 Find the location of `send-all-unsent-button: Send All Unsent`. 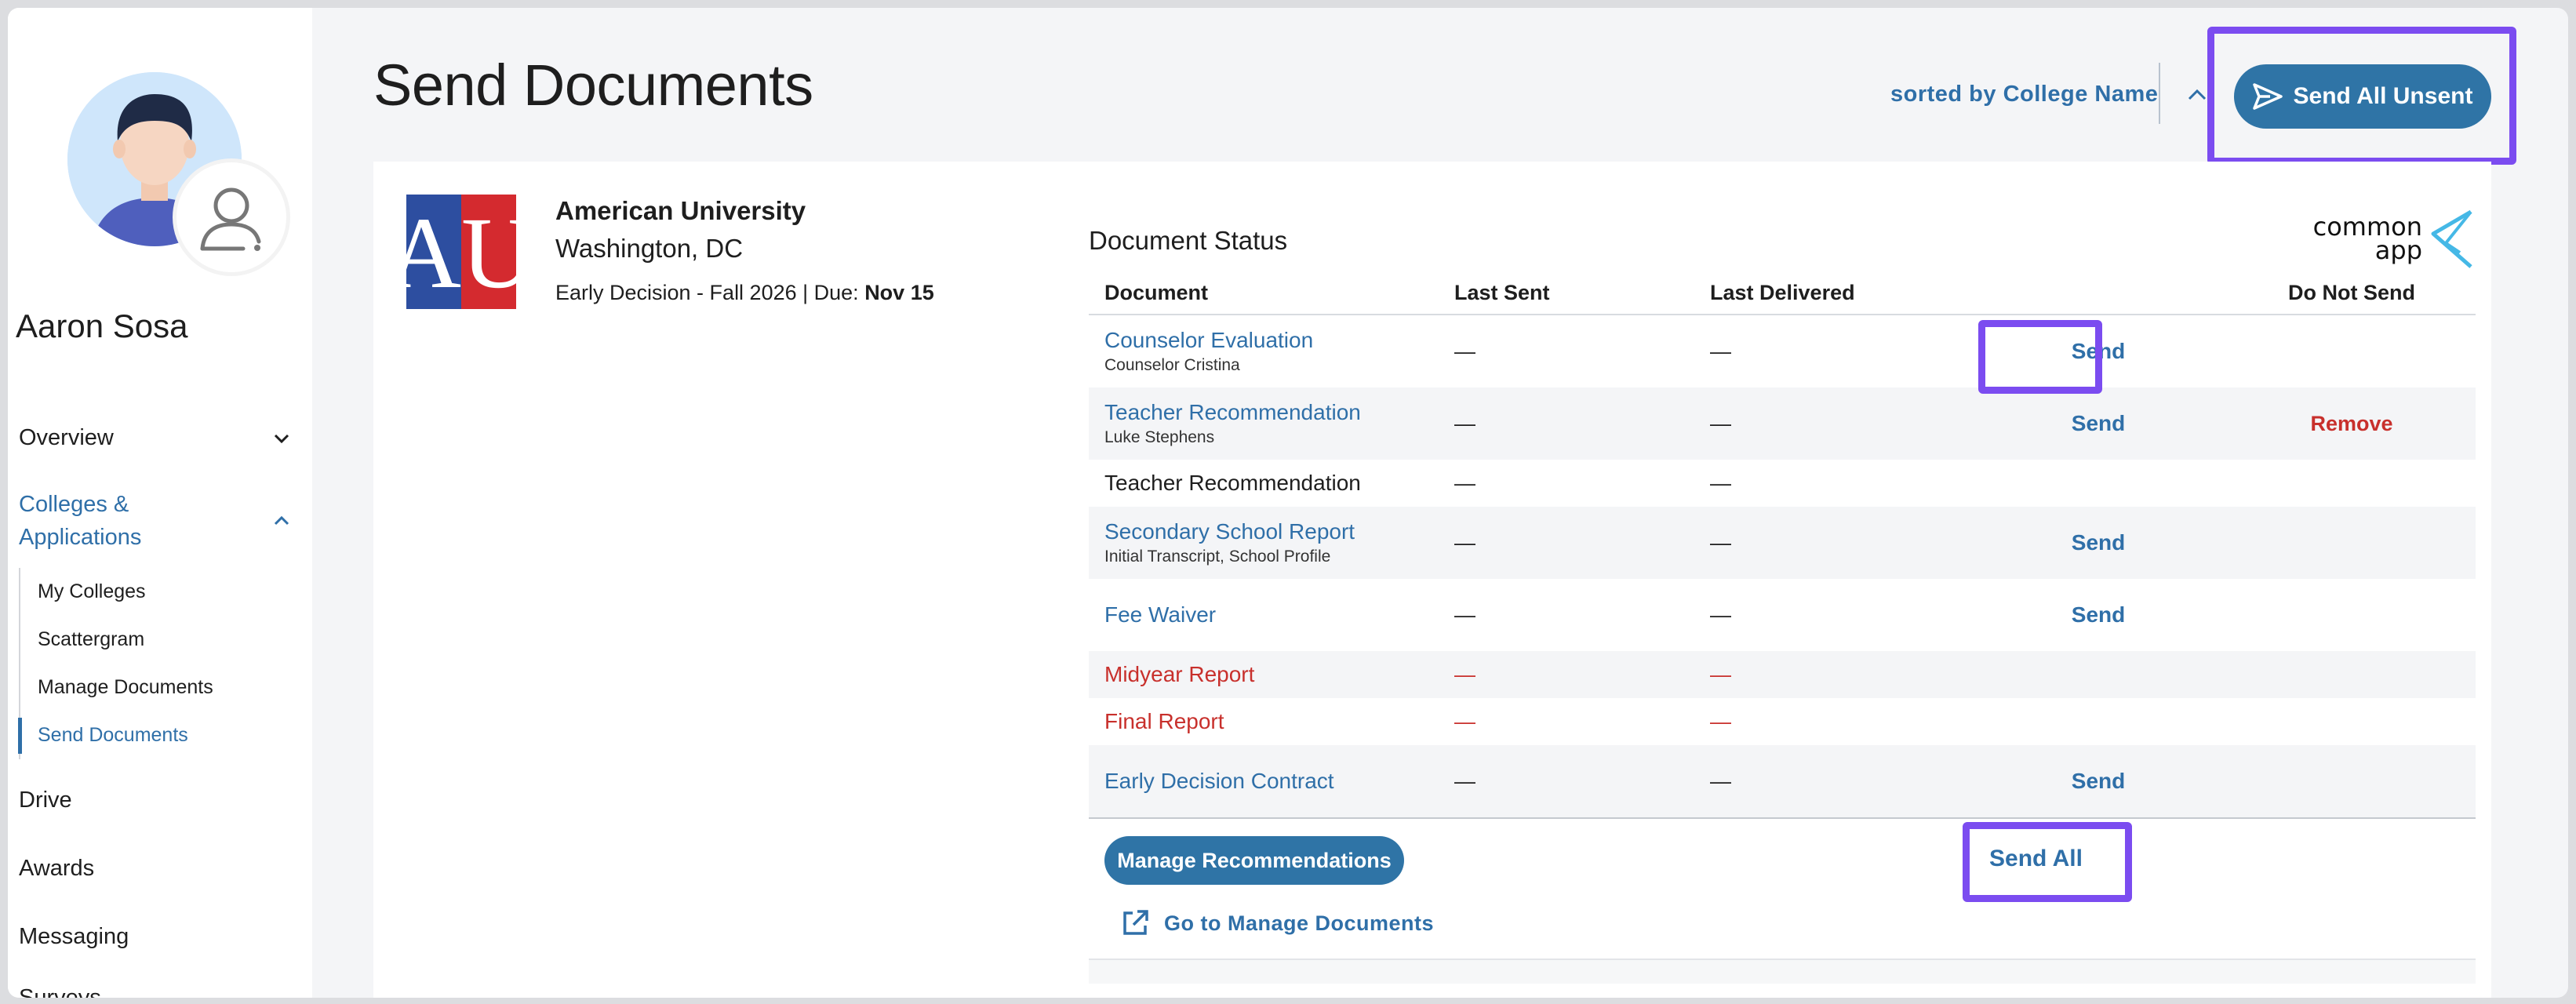

send-all-unsent-button: Send All Unsent is located at coordinates (2362, 97).